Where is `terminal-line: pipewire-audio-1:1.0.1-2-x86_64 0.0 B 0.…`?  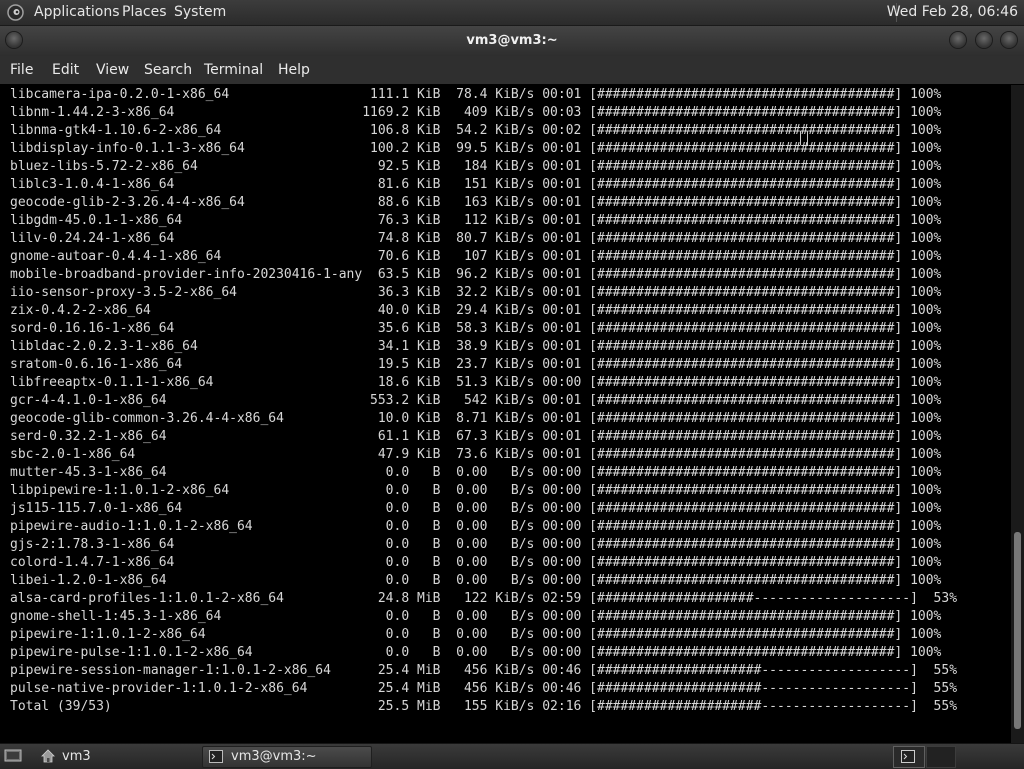 terminal-line: pipewire-audio-1:1.0.1-2-x86_64 0.0 B 0.… is located at coordinates (476, 526).